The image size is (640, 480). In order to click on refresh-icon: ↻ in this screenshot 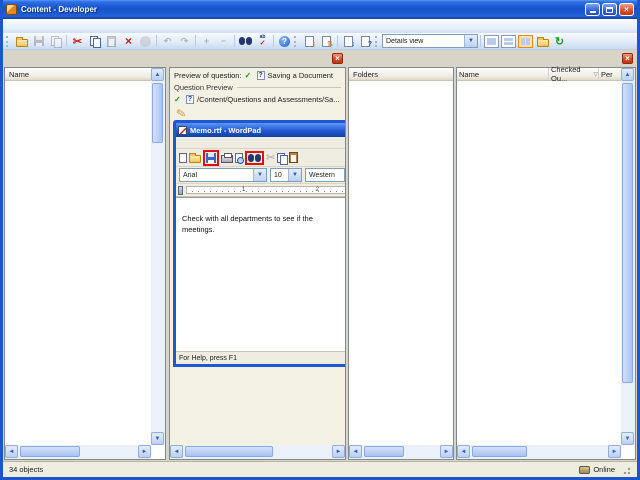, I will do `click(559, 41)`.